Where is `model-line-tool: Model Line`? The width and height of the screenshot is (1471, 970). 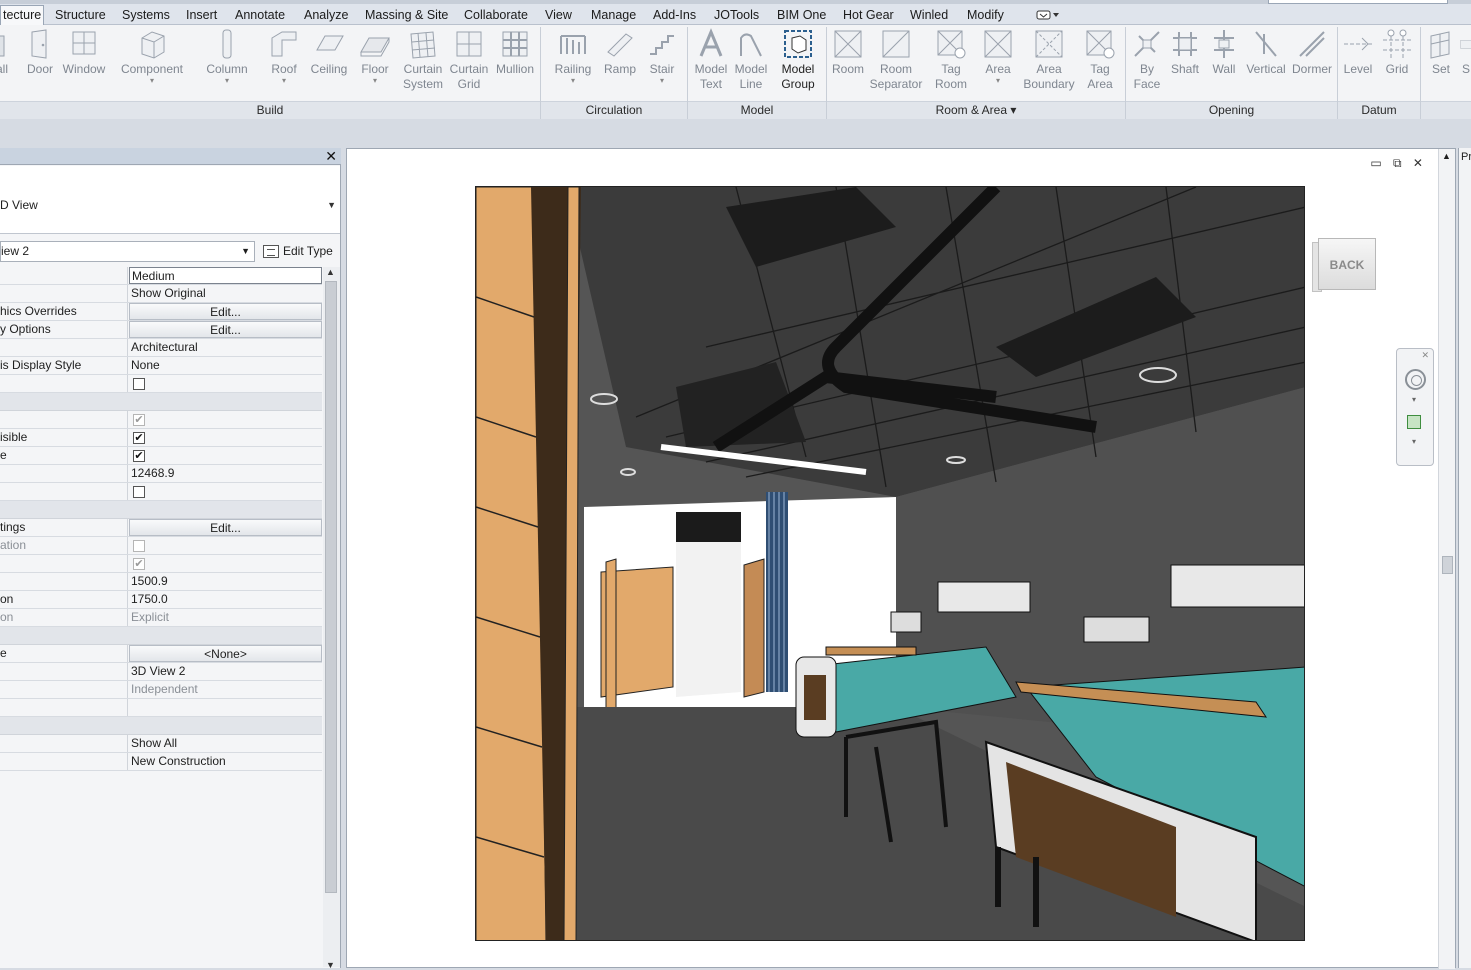
model-line-tool: Model Line is located at coordinates (751, 60).